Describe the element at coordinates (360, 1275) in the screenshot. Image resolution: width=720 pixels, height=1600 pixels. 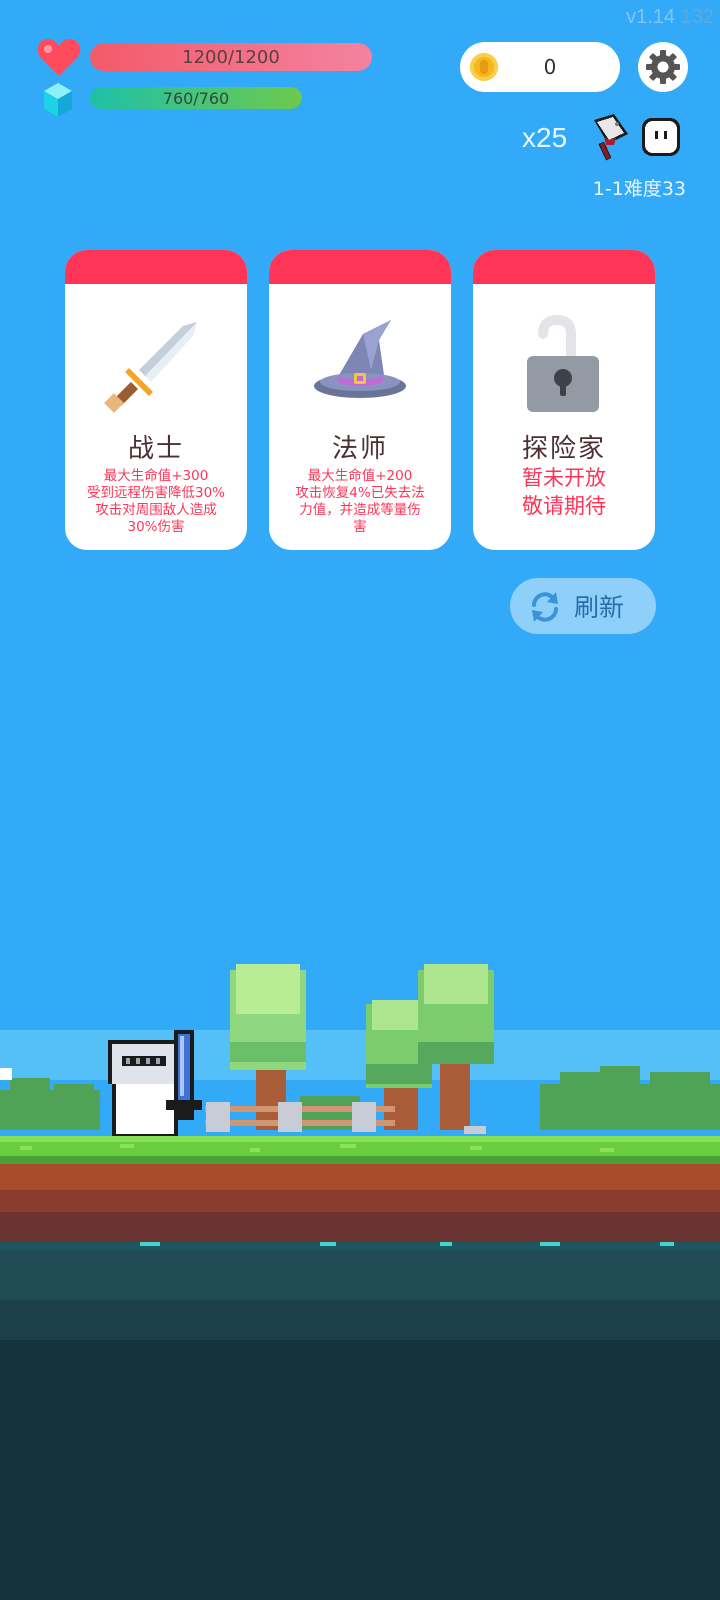
I see `water-upper` at that location.